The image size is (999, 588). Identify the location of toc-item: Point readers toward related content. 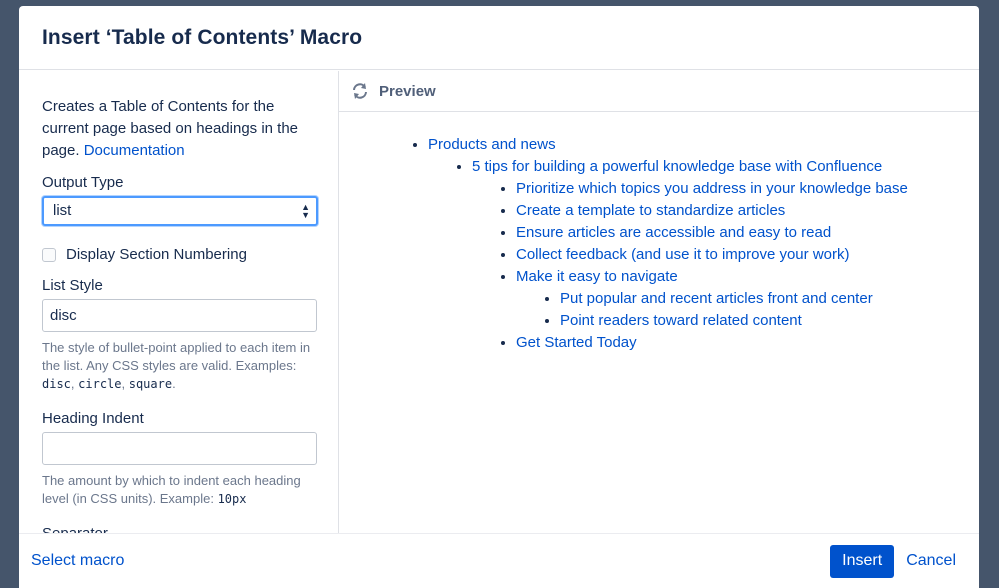
(769, 321).